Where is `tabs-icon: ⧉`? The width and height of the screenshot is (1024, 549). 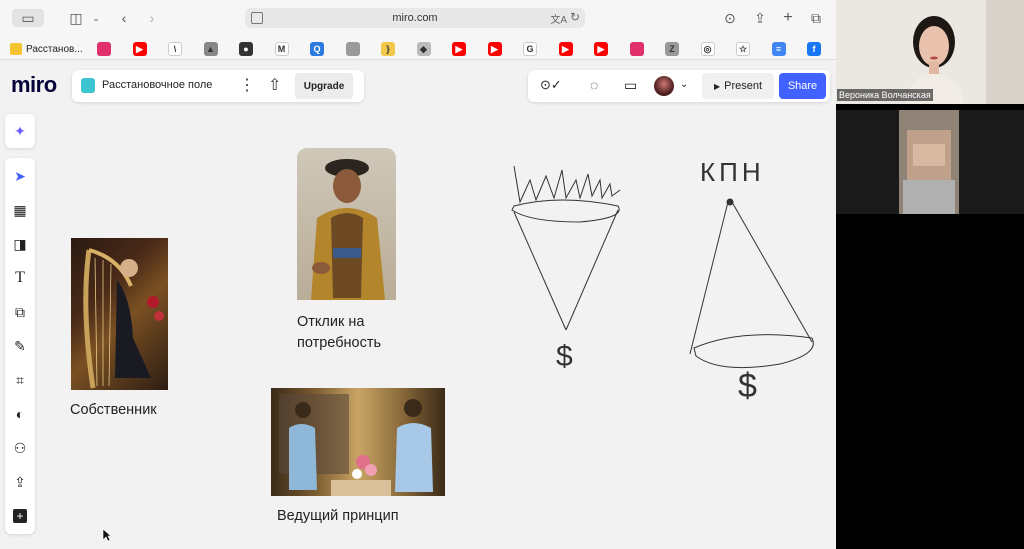
tabs-icon: ⧉ is located at coordinates (816, 18).